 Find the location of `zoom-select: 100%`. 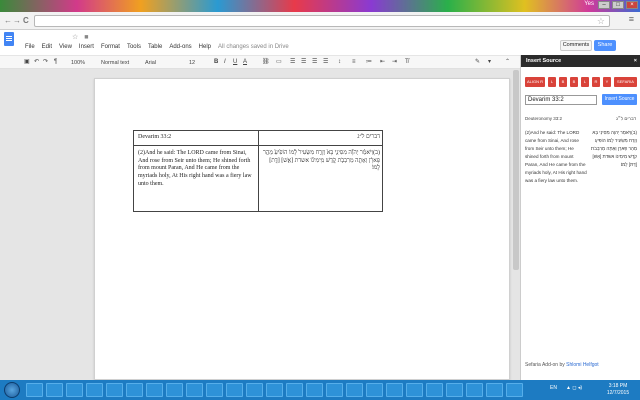

zoom-select: 100% is located at coordinates (78, 63).